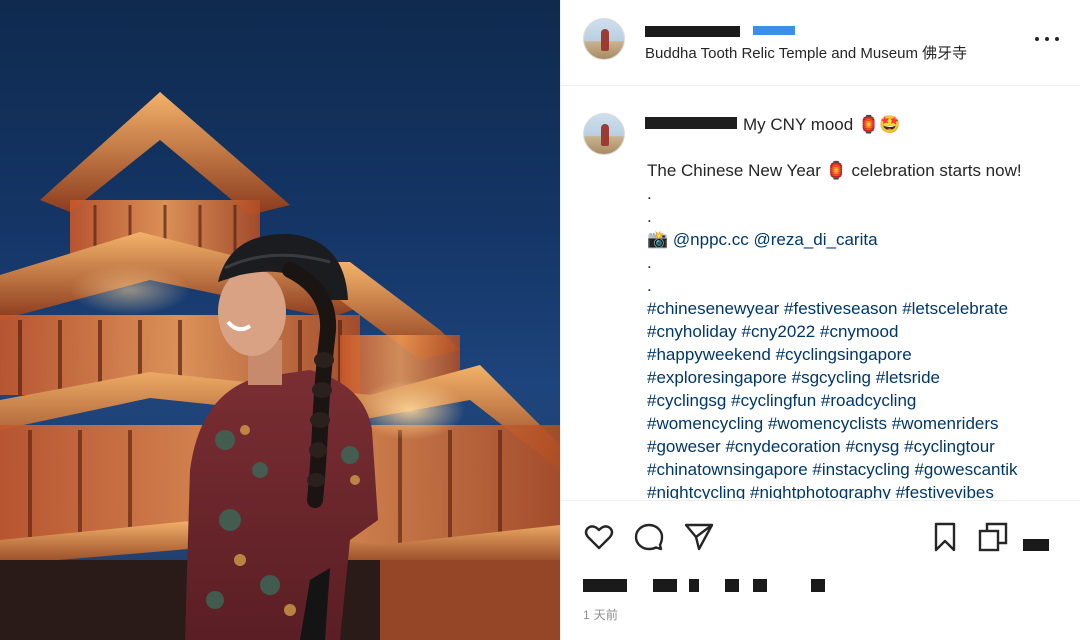 Image resolution: width=1080 pixels, height=640 pixels. Describe the element at coordinates (859, 331) in the screenshot. I see `hashtag-link: #cnymood` at that location.